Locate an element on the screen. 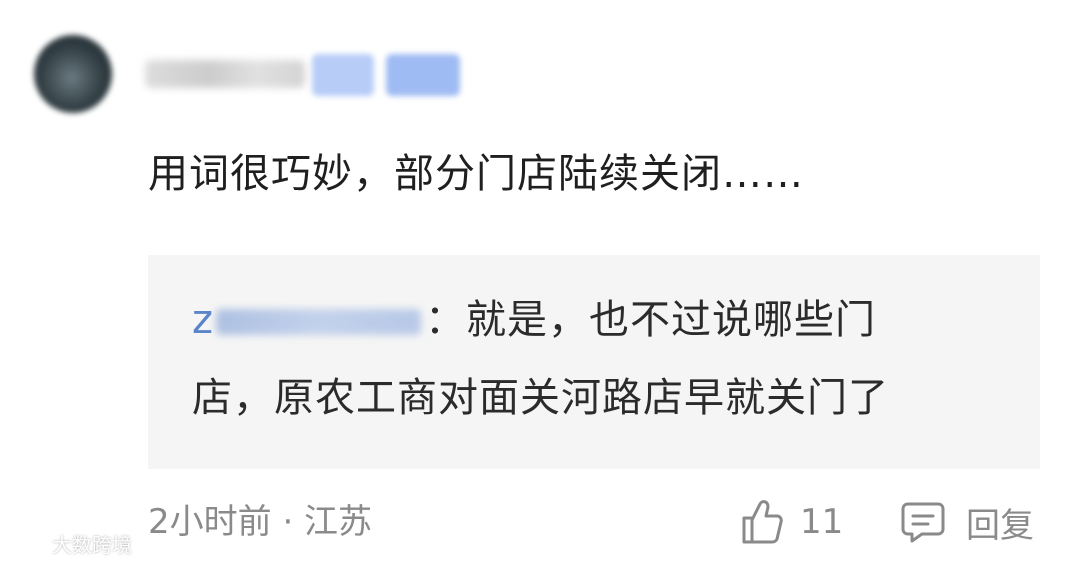 The image size is (1080, 565). like-button: 11 is located at coordinates (791, 522).